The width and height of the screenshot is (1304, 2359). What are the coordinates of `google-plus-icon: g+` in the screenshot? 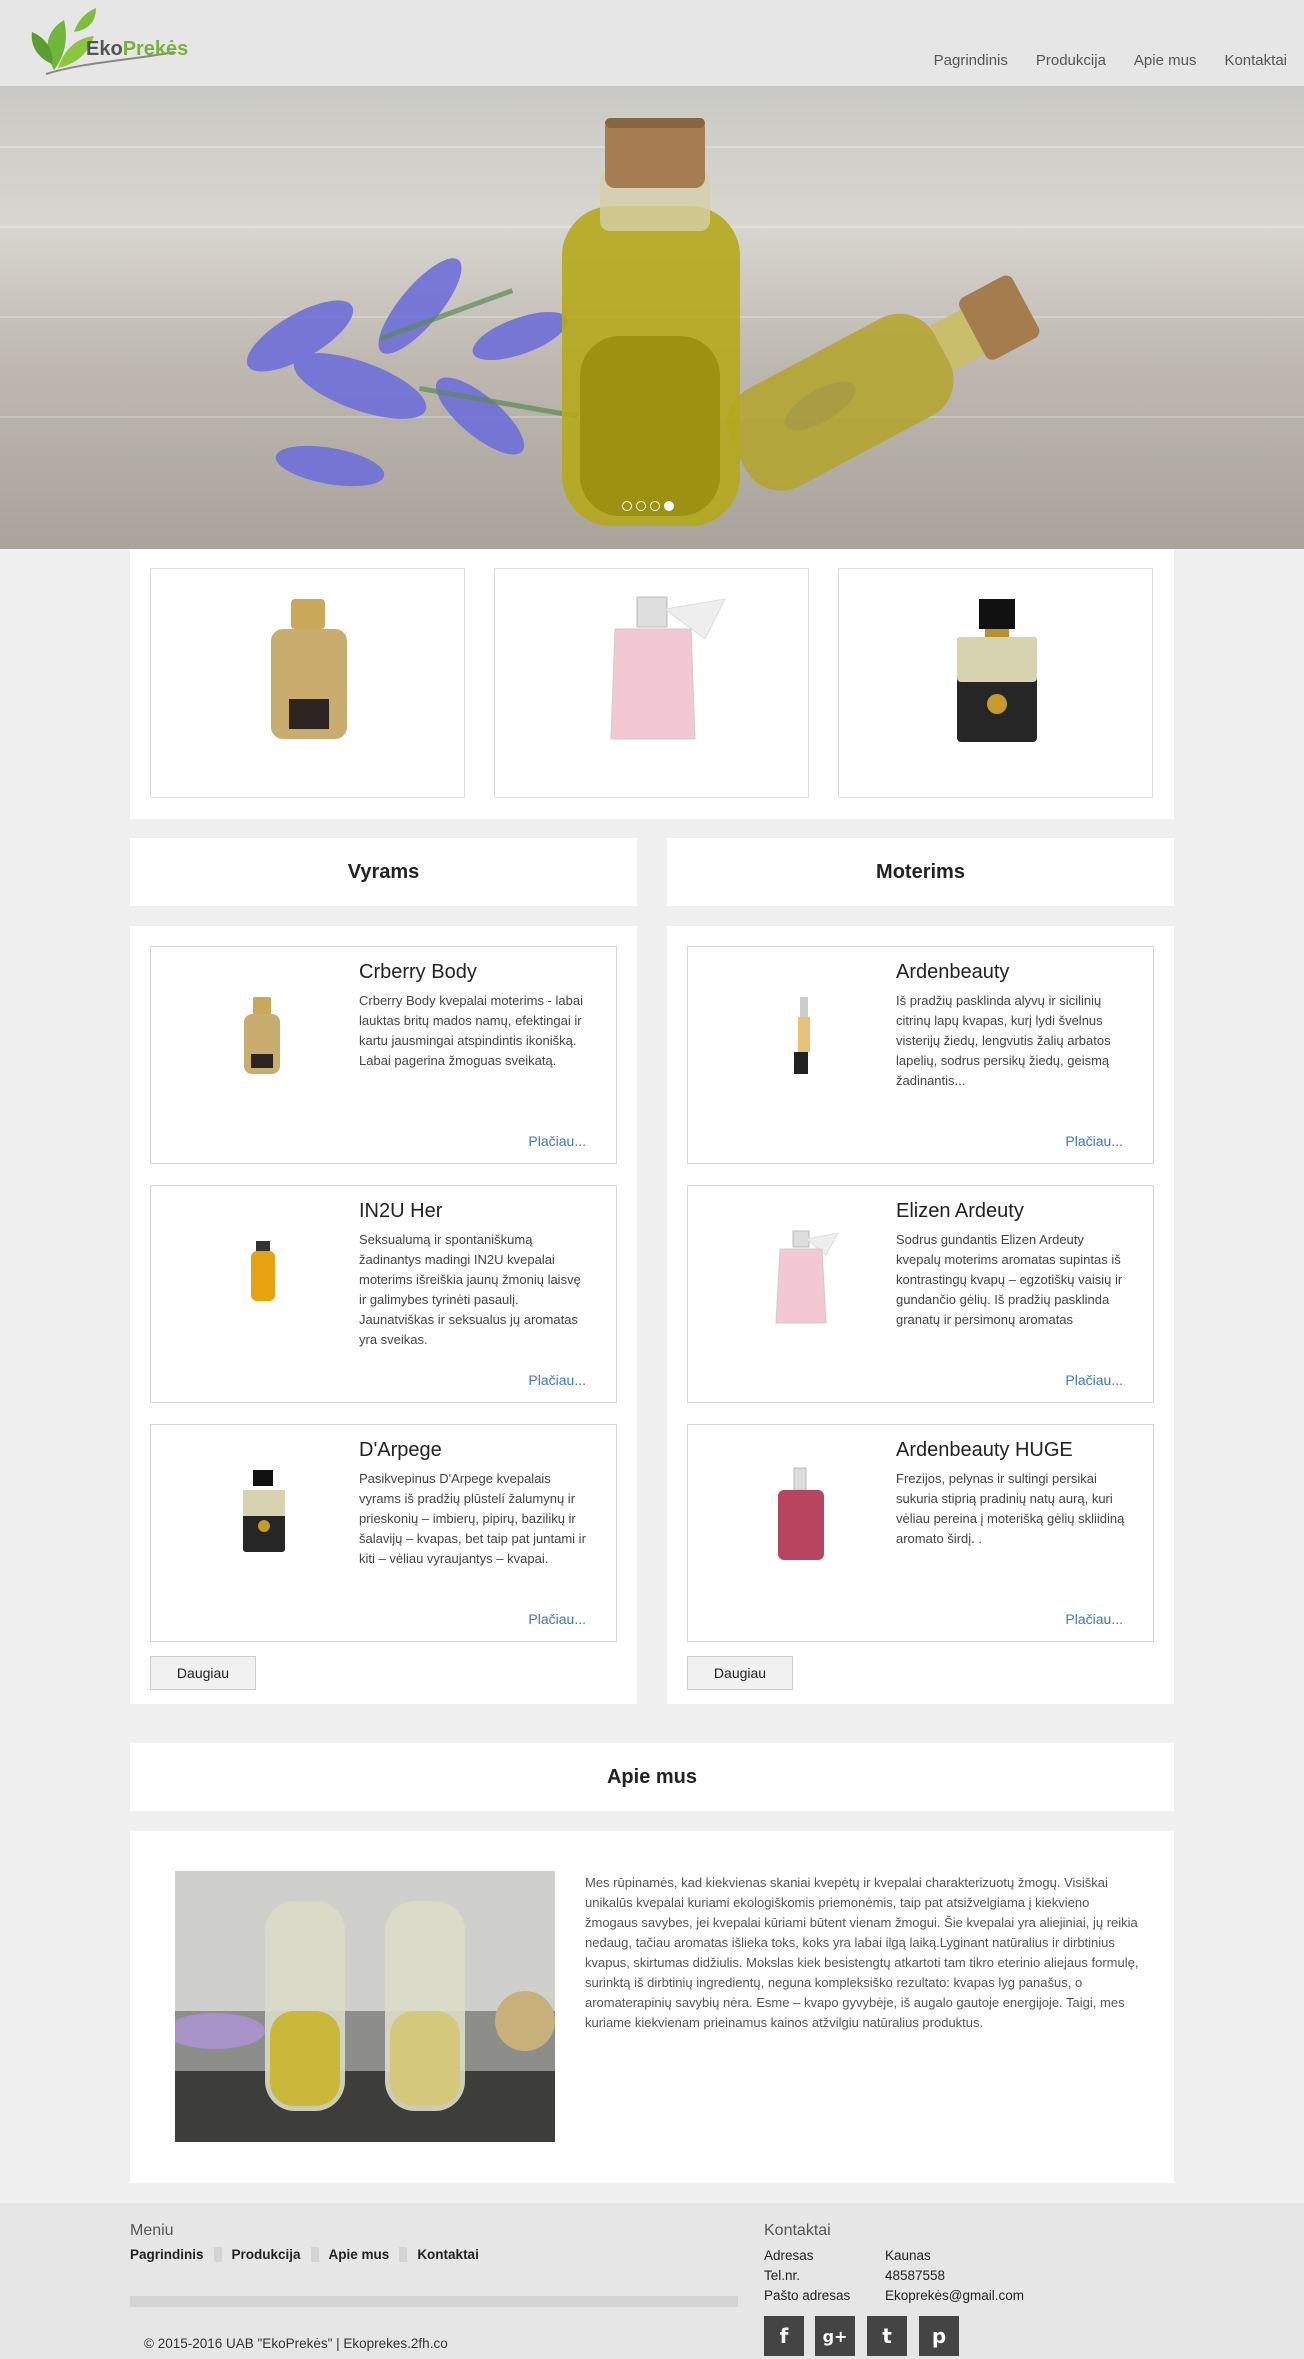 It's located at (835, 2336).